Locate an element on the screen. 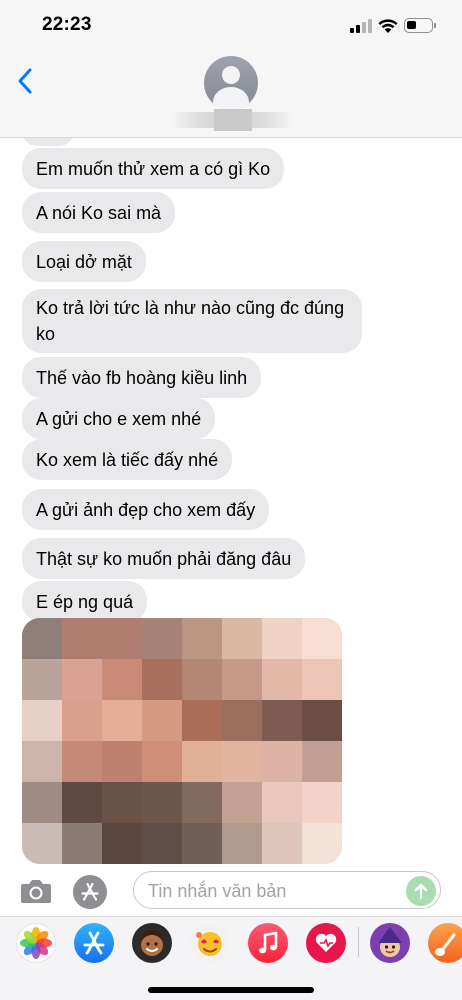 The height and width of the screenshot is (1000, 462). message-text: Loại dở mặt is located at coordinates (84, 262).